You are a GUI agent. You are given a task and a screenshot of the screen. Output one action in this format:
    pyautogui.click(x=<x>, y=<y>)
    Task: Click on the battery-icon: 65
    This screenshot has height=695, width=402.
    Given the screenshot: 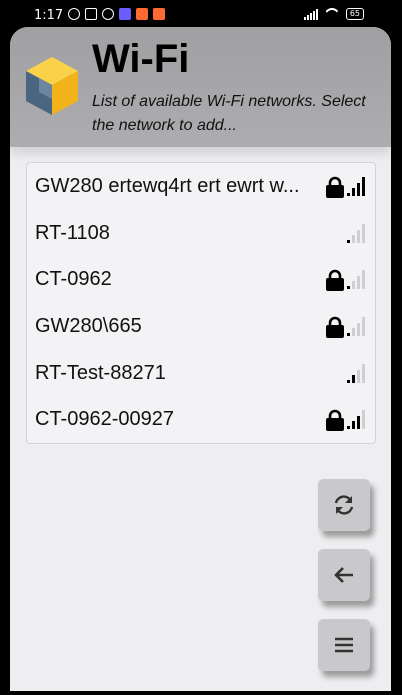 What is the action you would take?
    pyautogui.click(x=354, y=14)
    